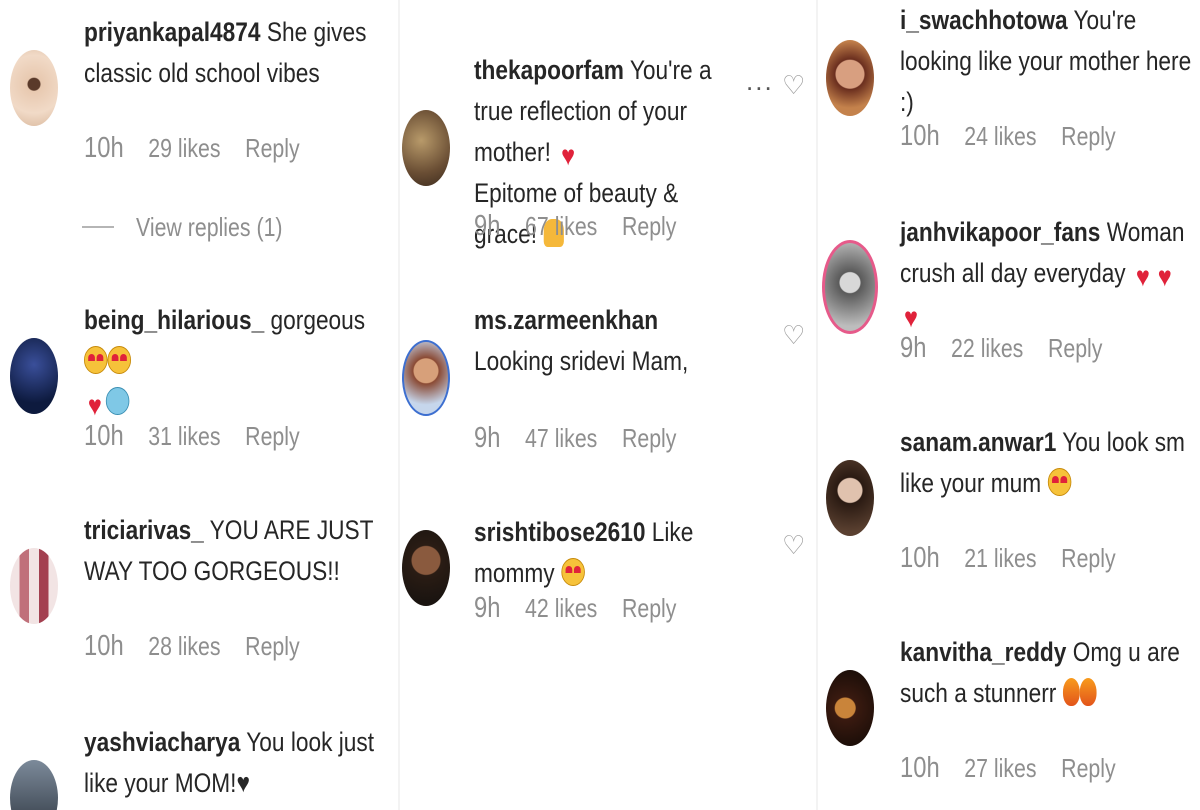  Describe the element at coordinates (561, 438) in the screenshot. I see `comment-likes: 47 likes` at that location.